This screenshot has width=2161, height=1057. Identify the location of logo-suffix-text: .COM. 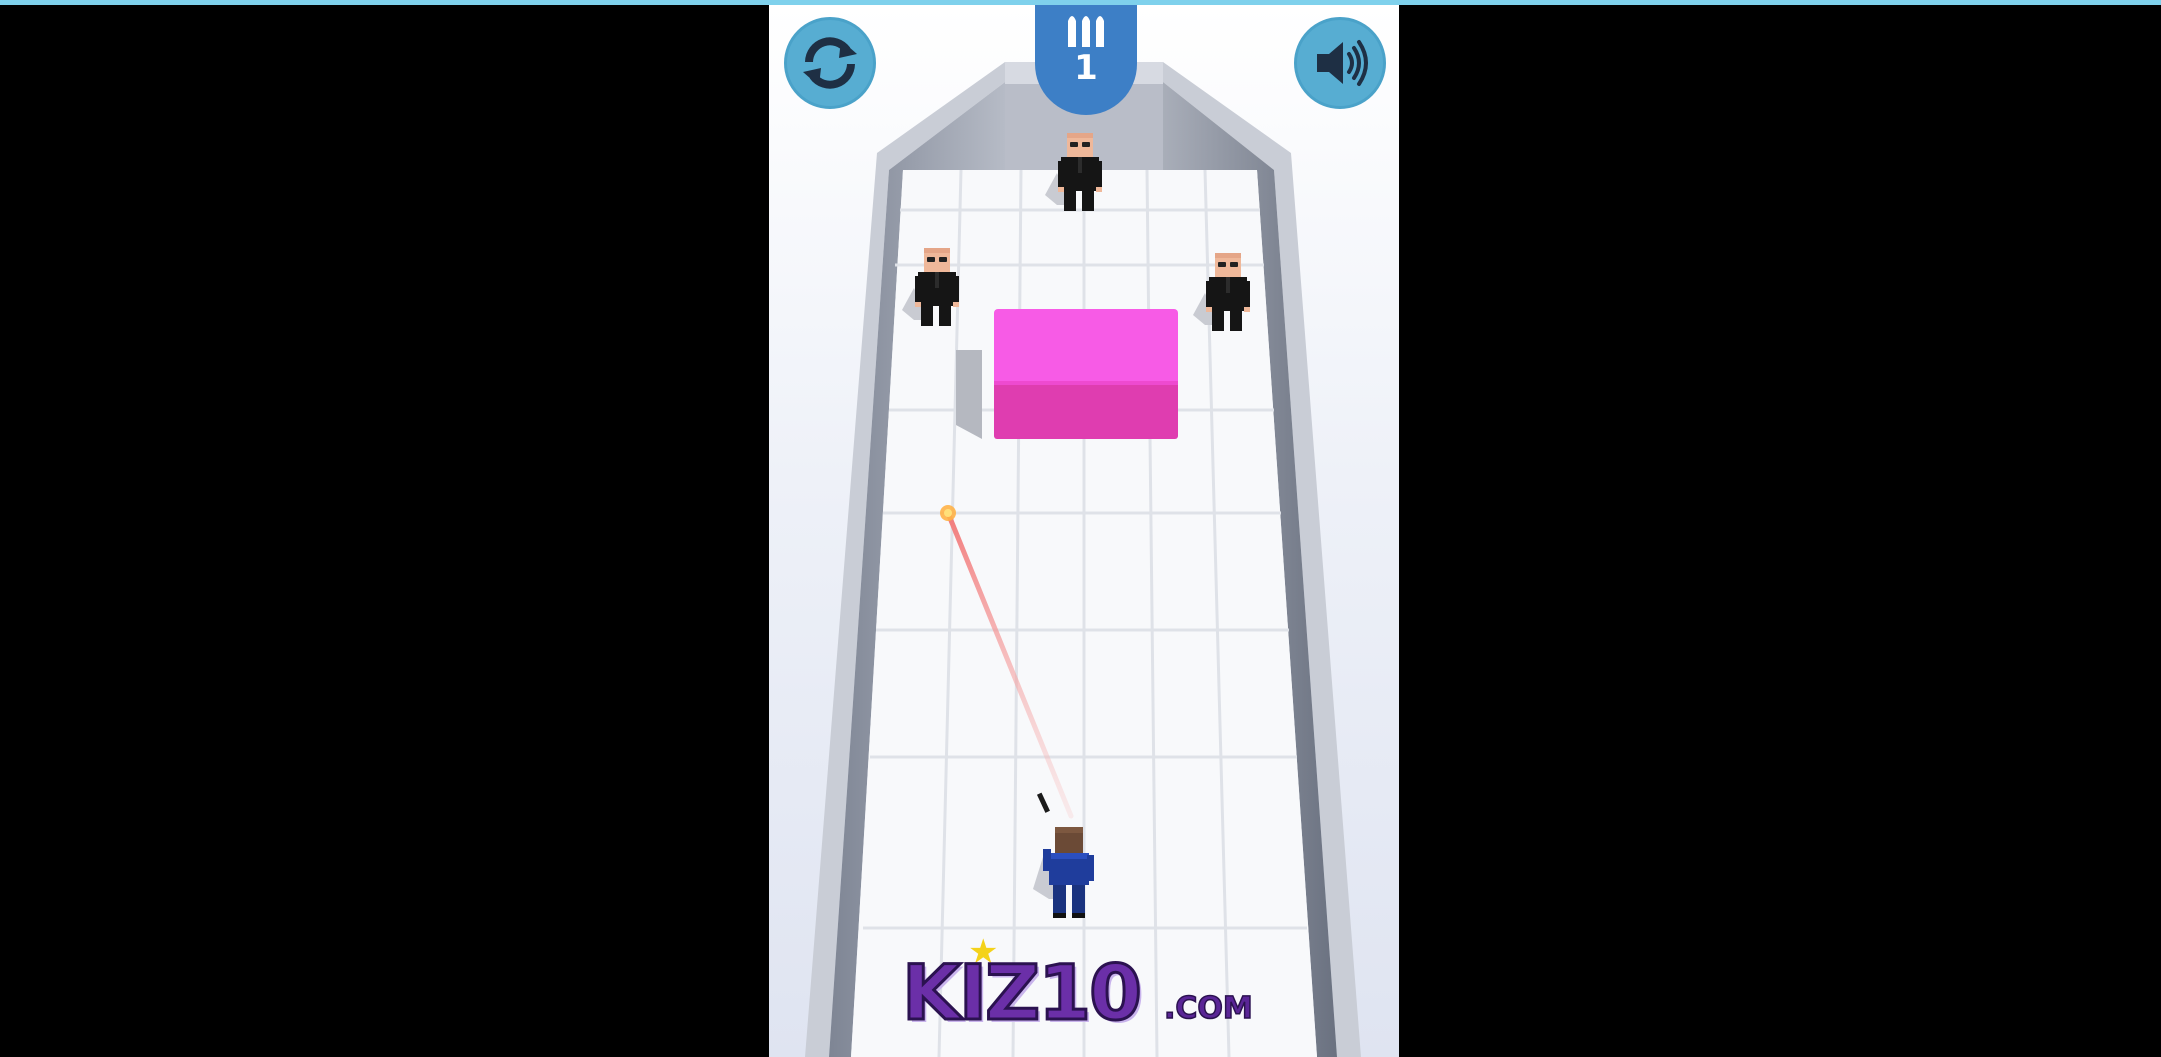
(1208, 1008).